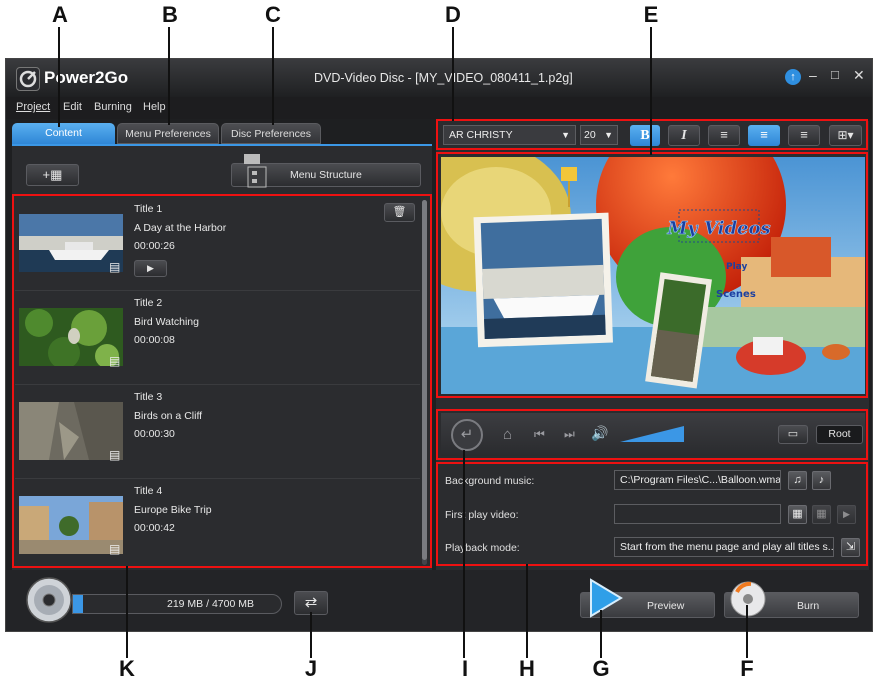  I want to click on menu-structure-button: Menu Structure, so click(326, 171).